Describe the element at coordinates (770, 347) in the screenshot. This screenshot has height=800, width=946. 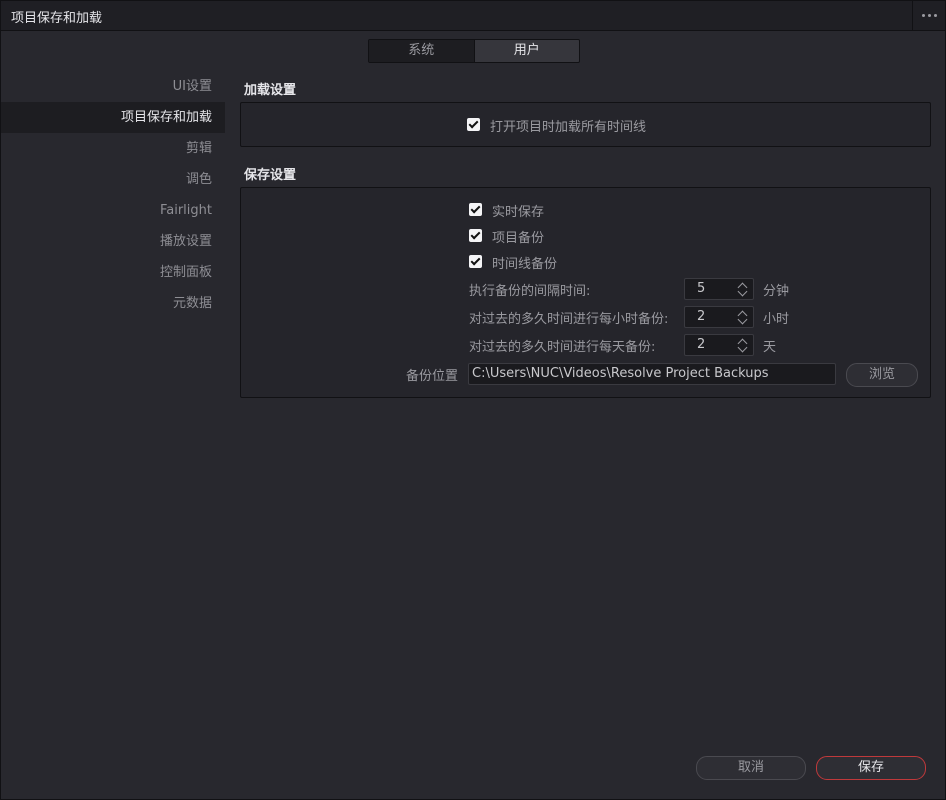
I see `daily-backup-unit: 天` at that location.